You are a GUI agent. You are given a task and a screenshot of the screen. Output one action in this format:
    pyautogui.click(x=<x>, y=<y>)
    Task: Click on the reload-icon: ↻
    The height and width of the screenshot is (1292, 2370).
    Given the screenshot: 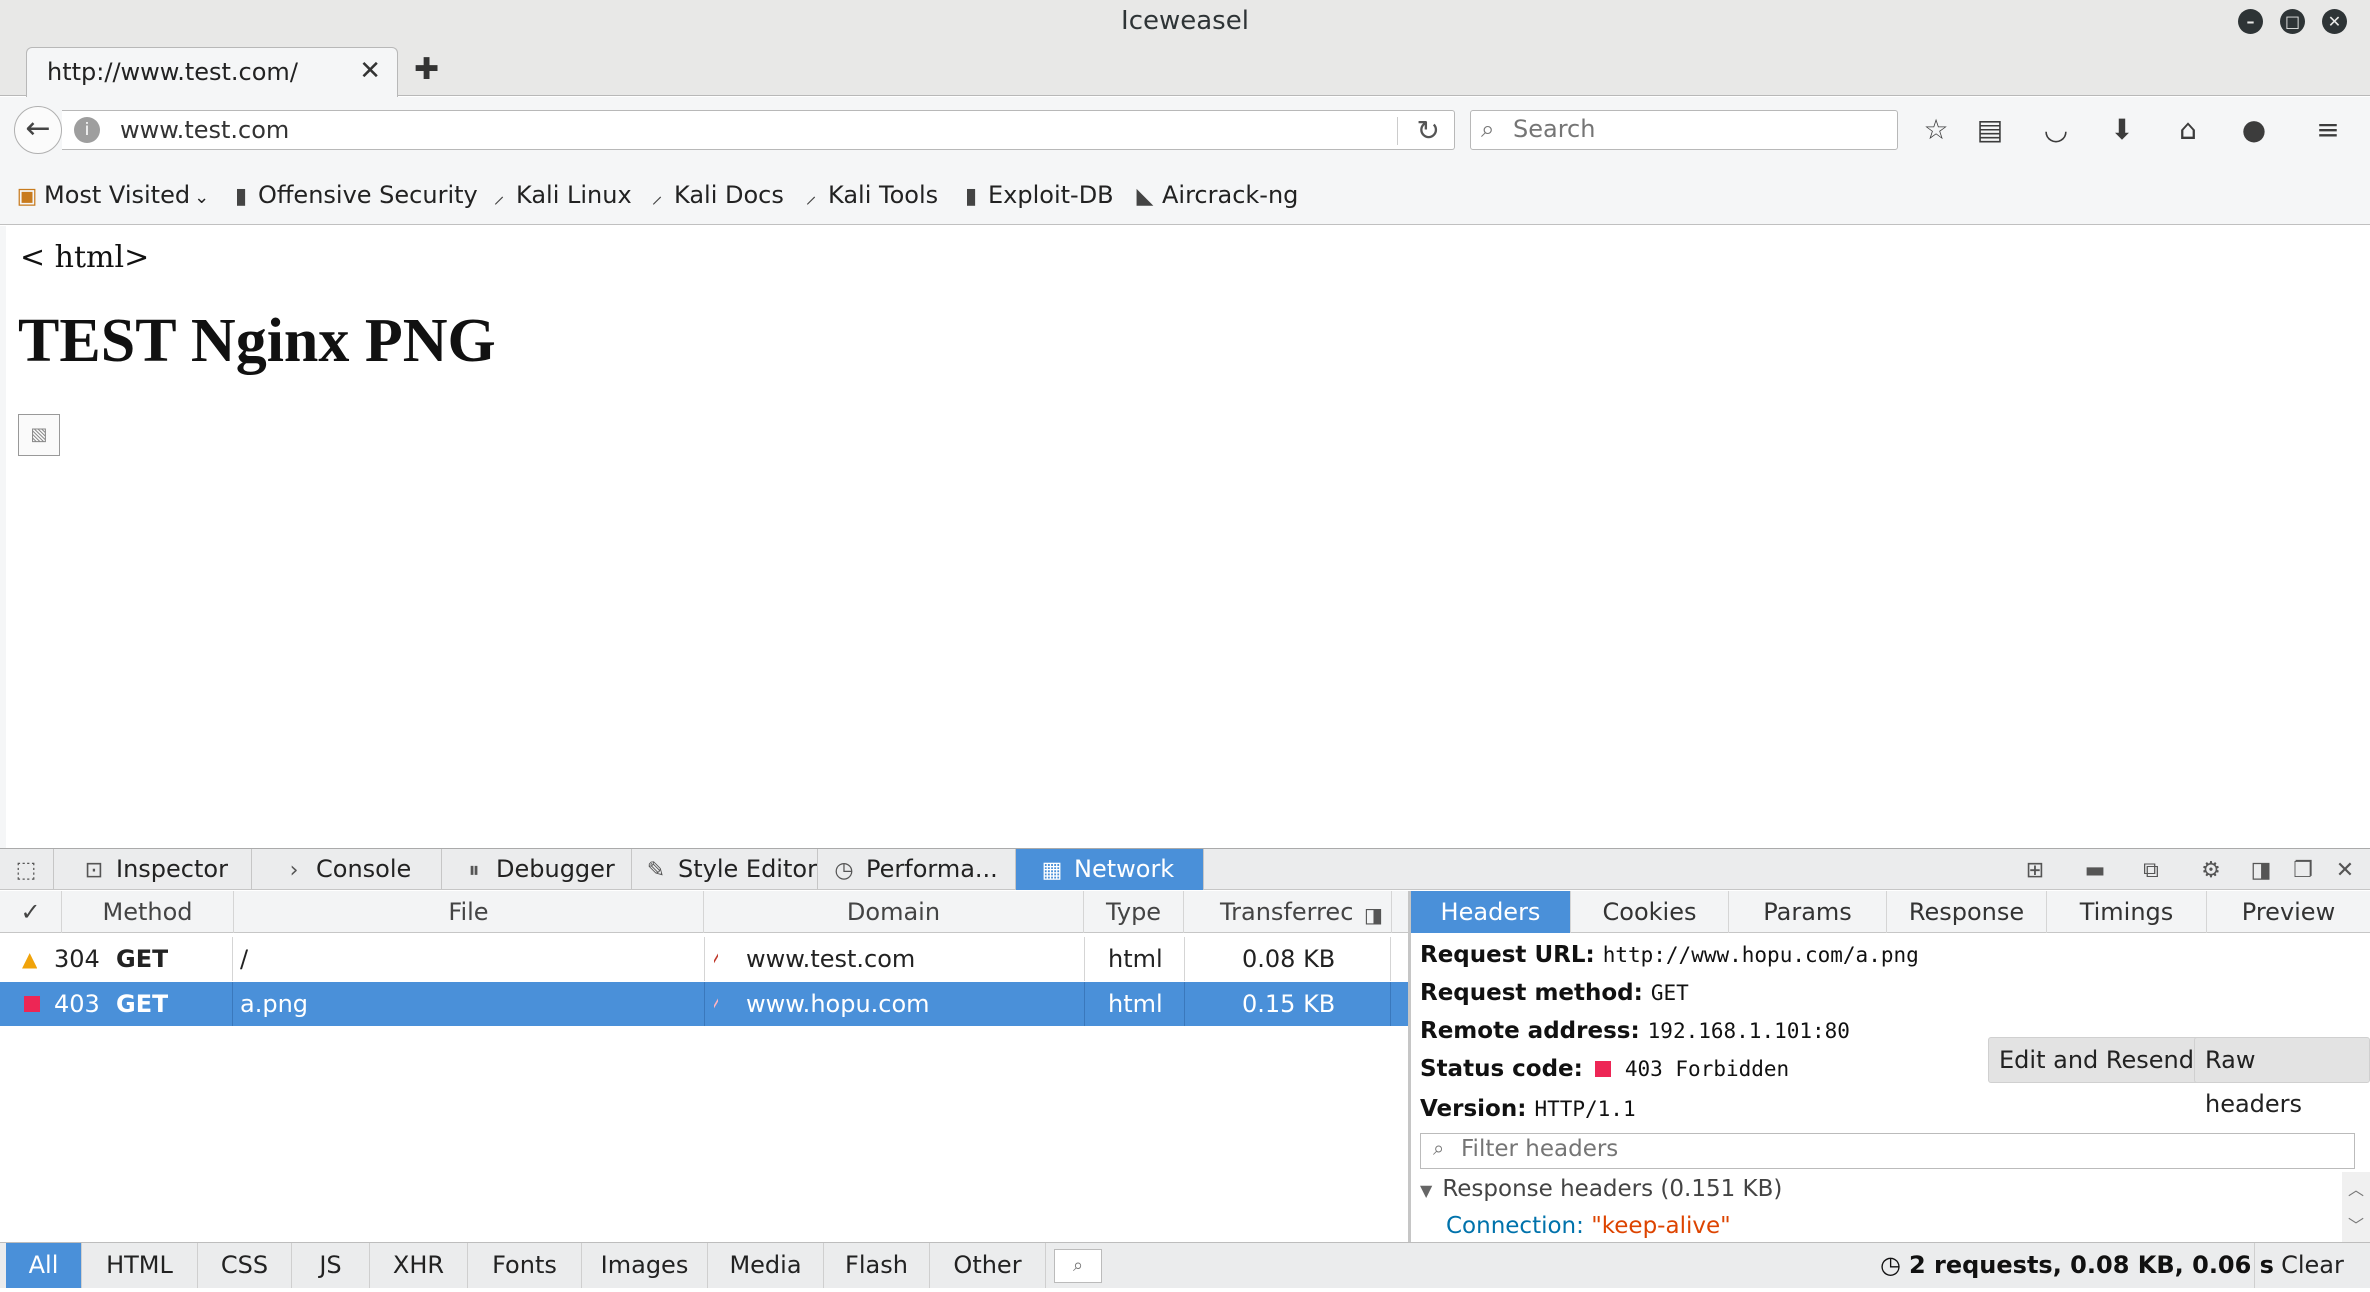 What is the action you would take?
    pyautogui.click(x=1428, y=130)
    